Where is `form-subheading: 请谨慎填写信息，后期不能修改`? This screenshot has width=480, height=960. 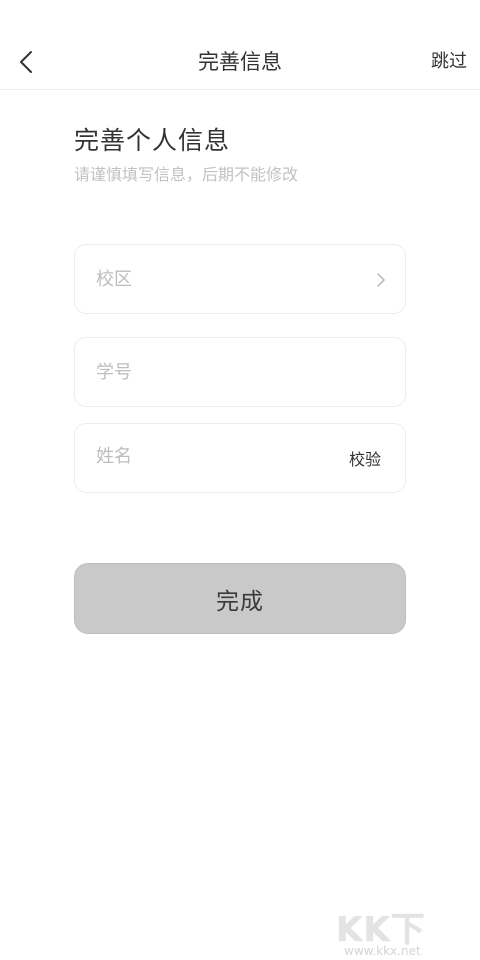
form-subheading: 请谨慎填写信息，后期不能修改 is located at coordinates (186, 174).